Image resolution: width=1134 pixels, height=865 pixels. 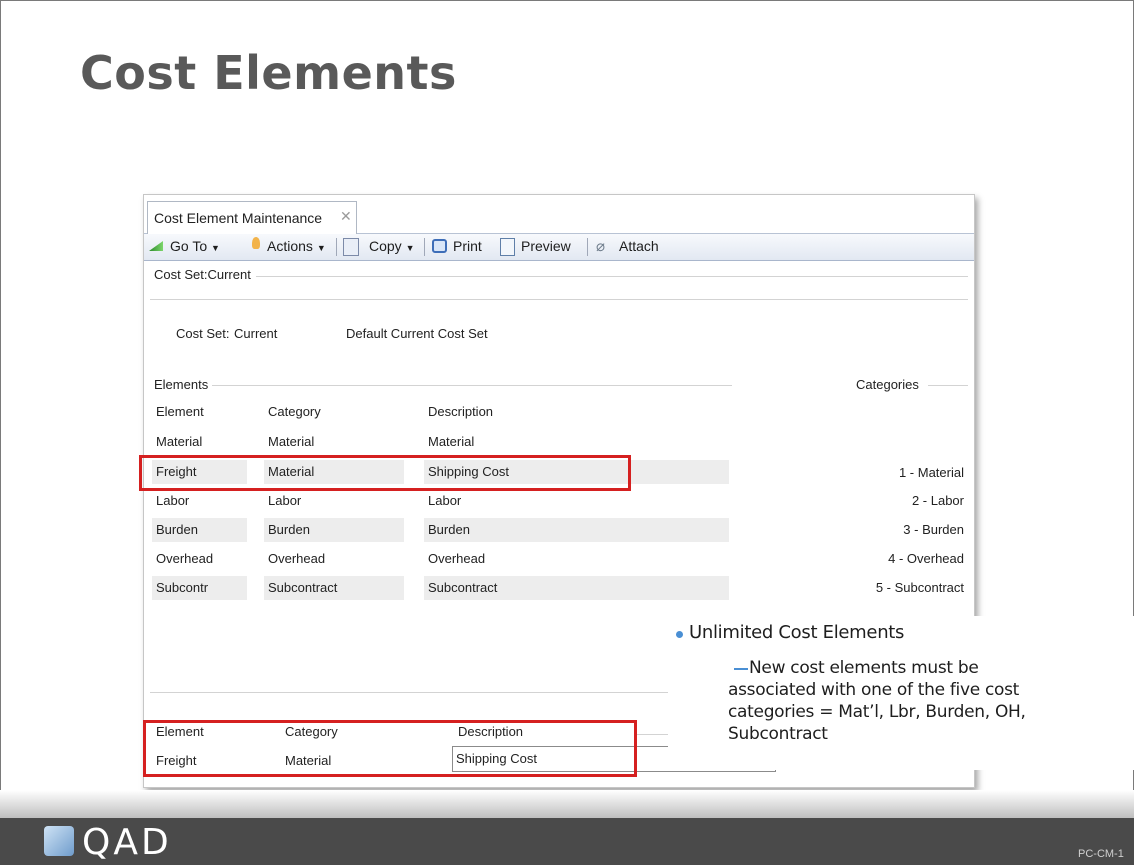 I want to click on go-to-icon, so click(x=156, y=246).